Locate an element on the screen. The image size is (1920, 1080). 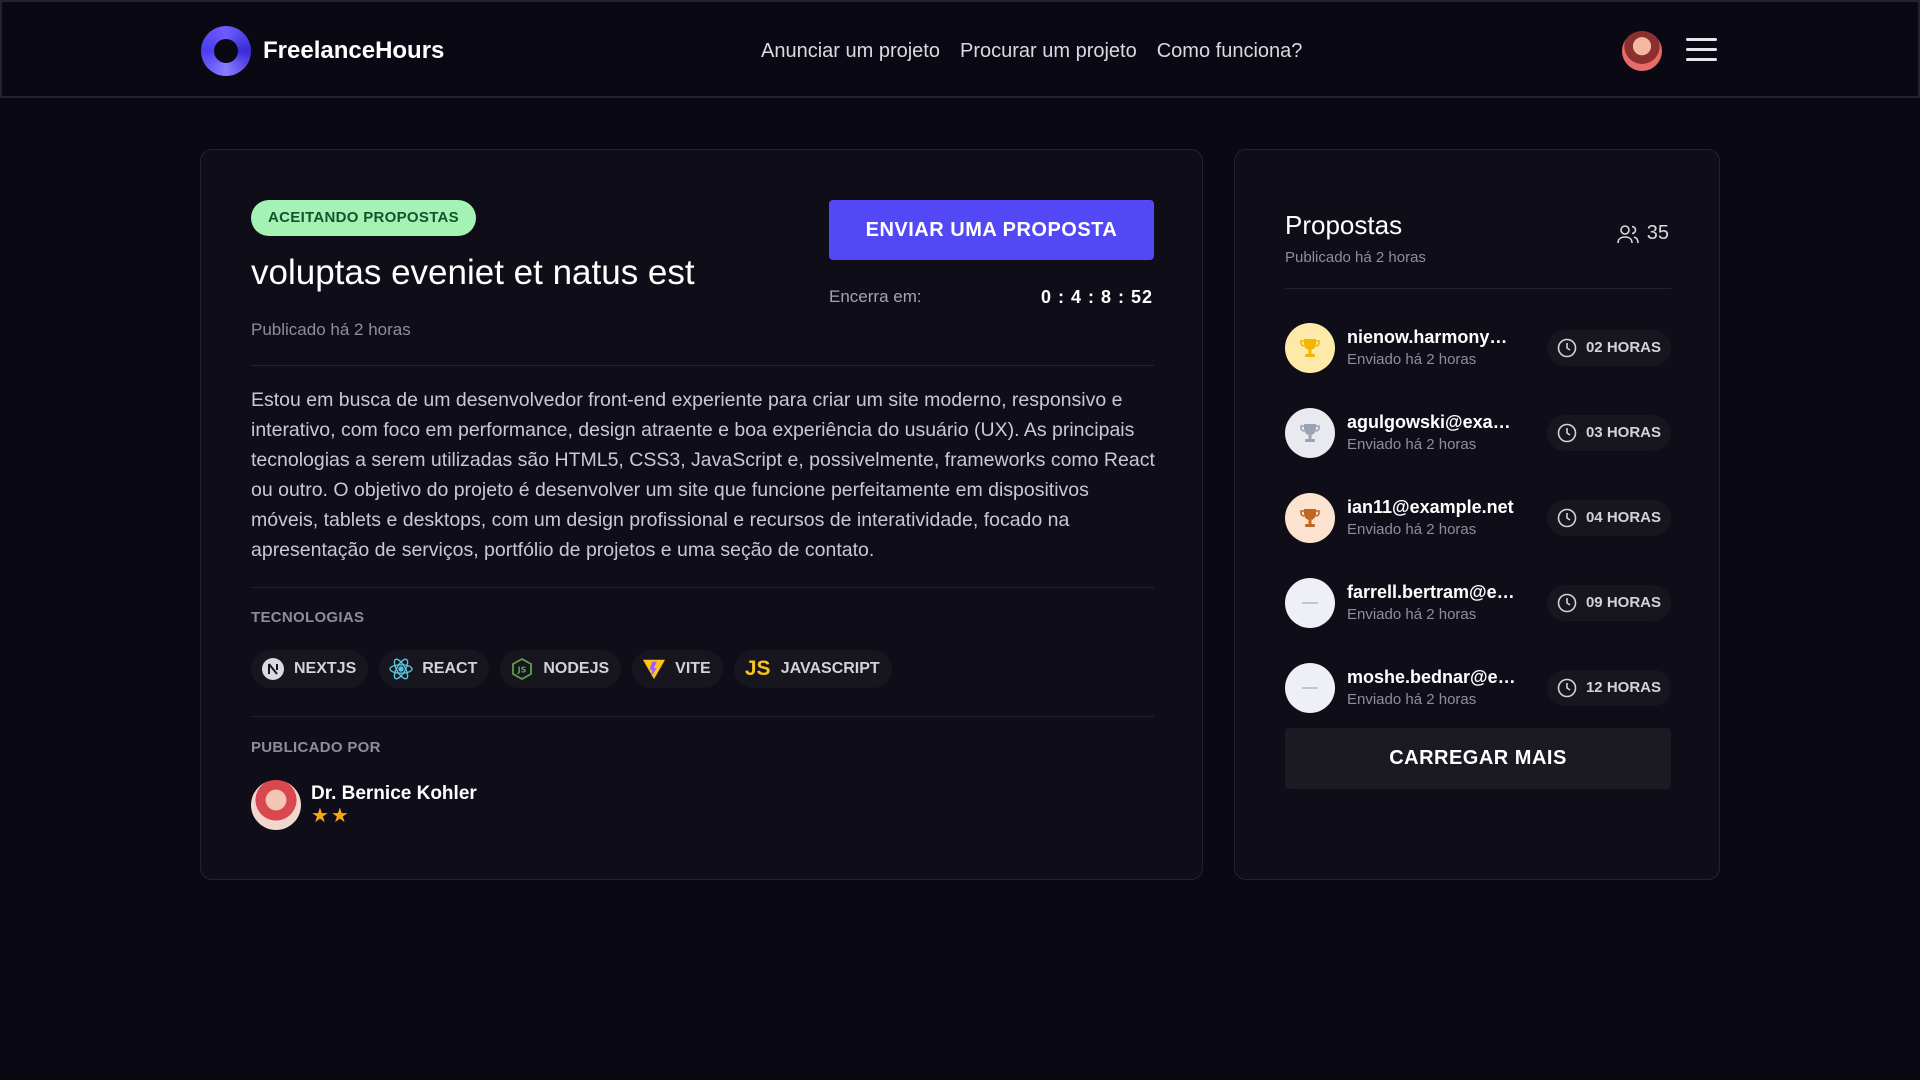
logo-icon is located at coordinates (226, 51).